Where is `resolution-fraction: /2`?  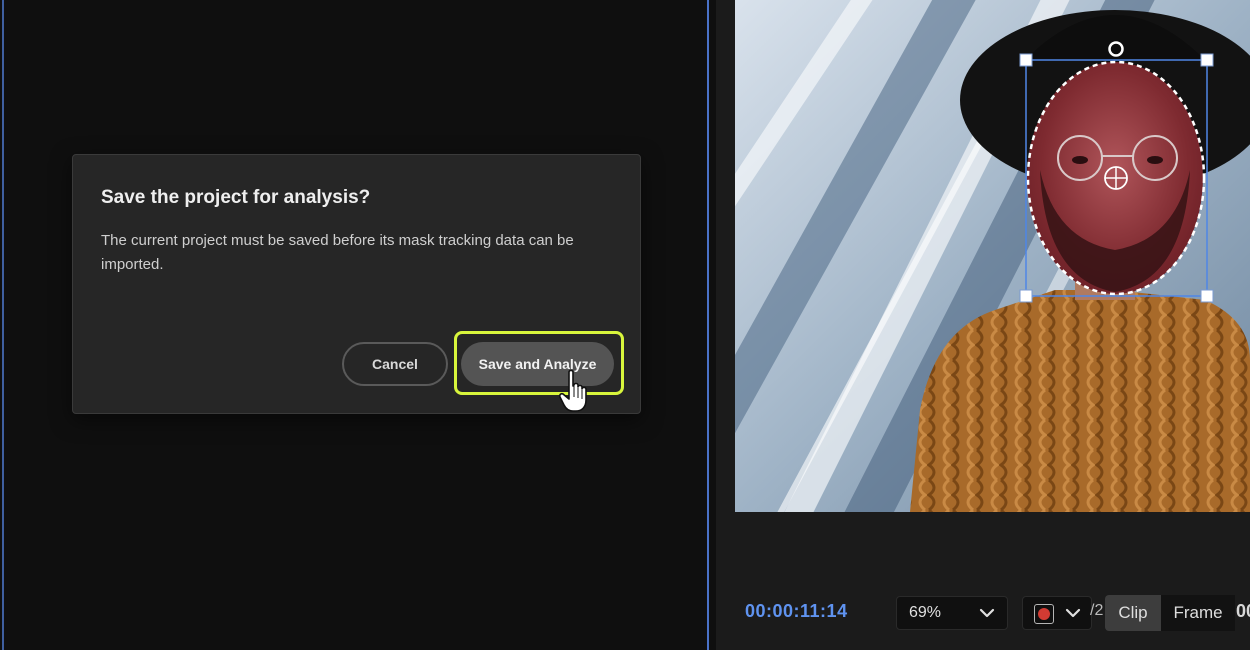 resolution-fraction: /2 is located at coordinates (1098, 611).